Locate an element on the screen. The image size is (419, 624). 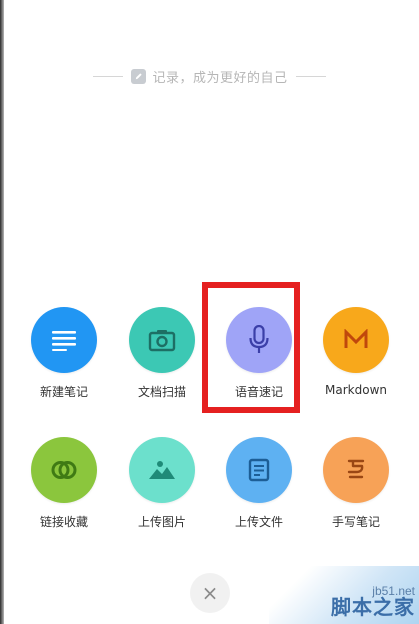
link-bookmark-button: 链接收藏 is located at coordinates (64, 492).